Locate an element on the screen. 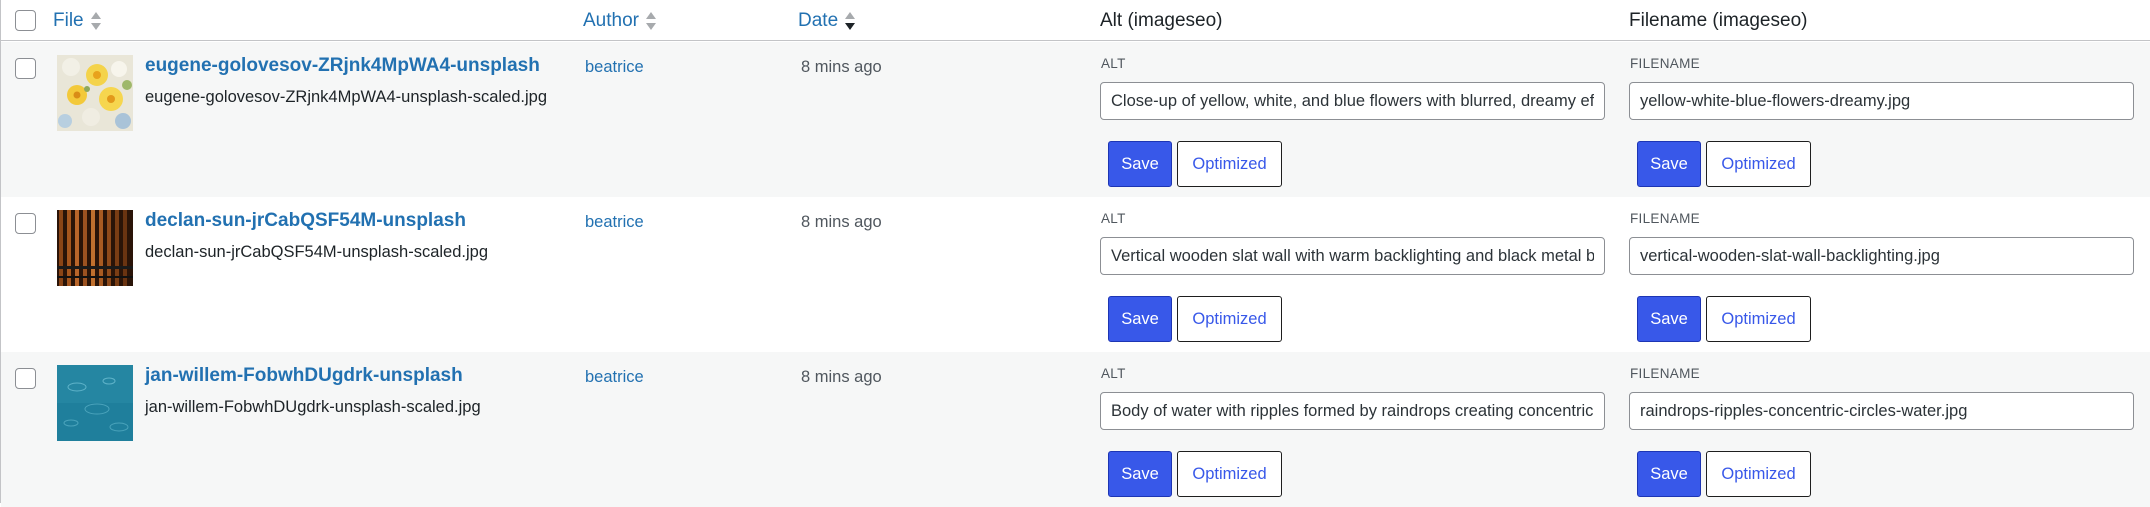 This screenshot has width=2150, height=507. column-filename-label: Filename (imageseo) is located at coordinates (1718, 20).